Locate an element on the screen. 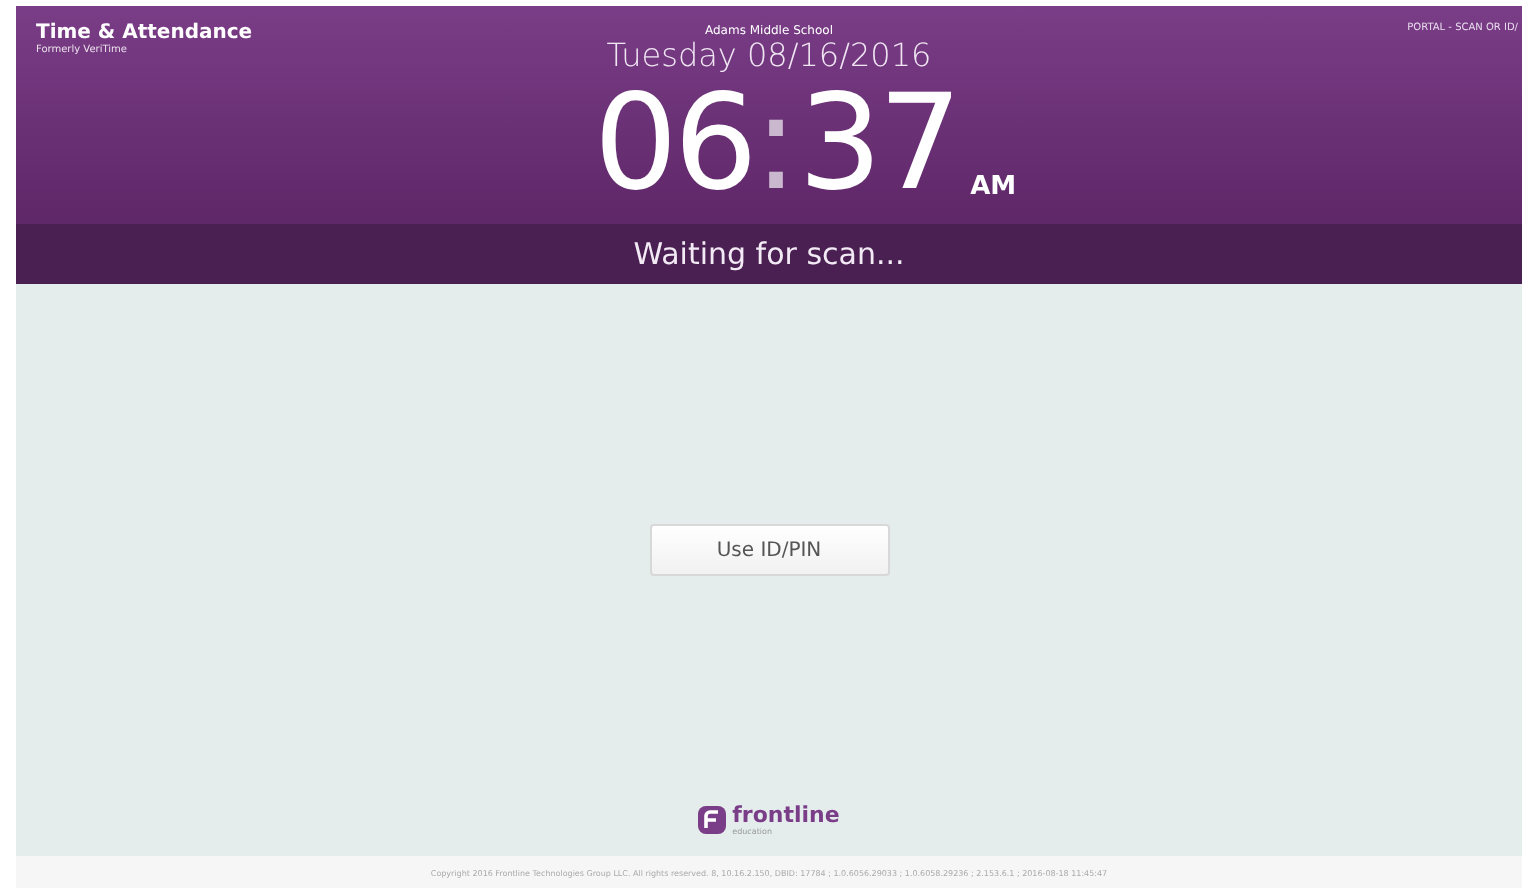 Image resolution: width=1522 pixels, height=888 pixels. clock-hours: 06 is located at coordinates (673, 144).